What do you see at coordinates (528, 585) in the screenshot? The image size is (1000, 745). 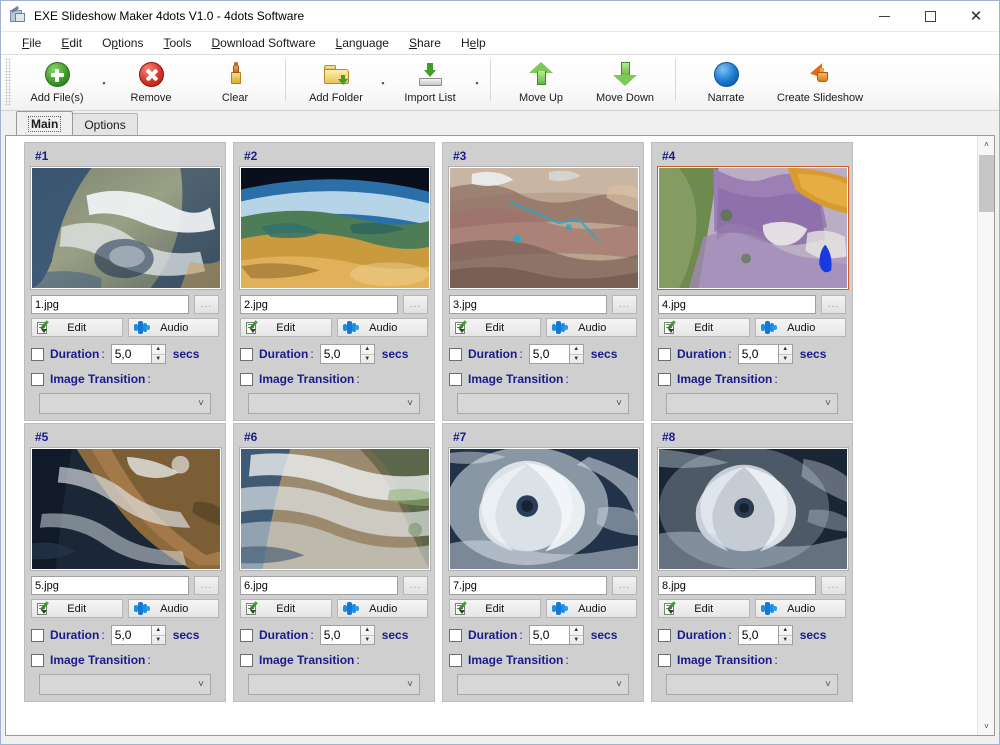 I see `filename-input: 7.jpg` at bounding box center [528, 585].